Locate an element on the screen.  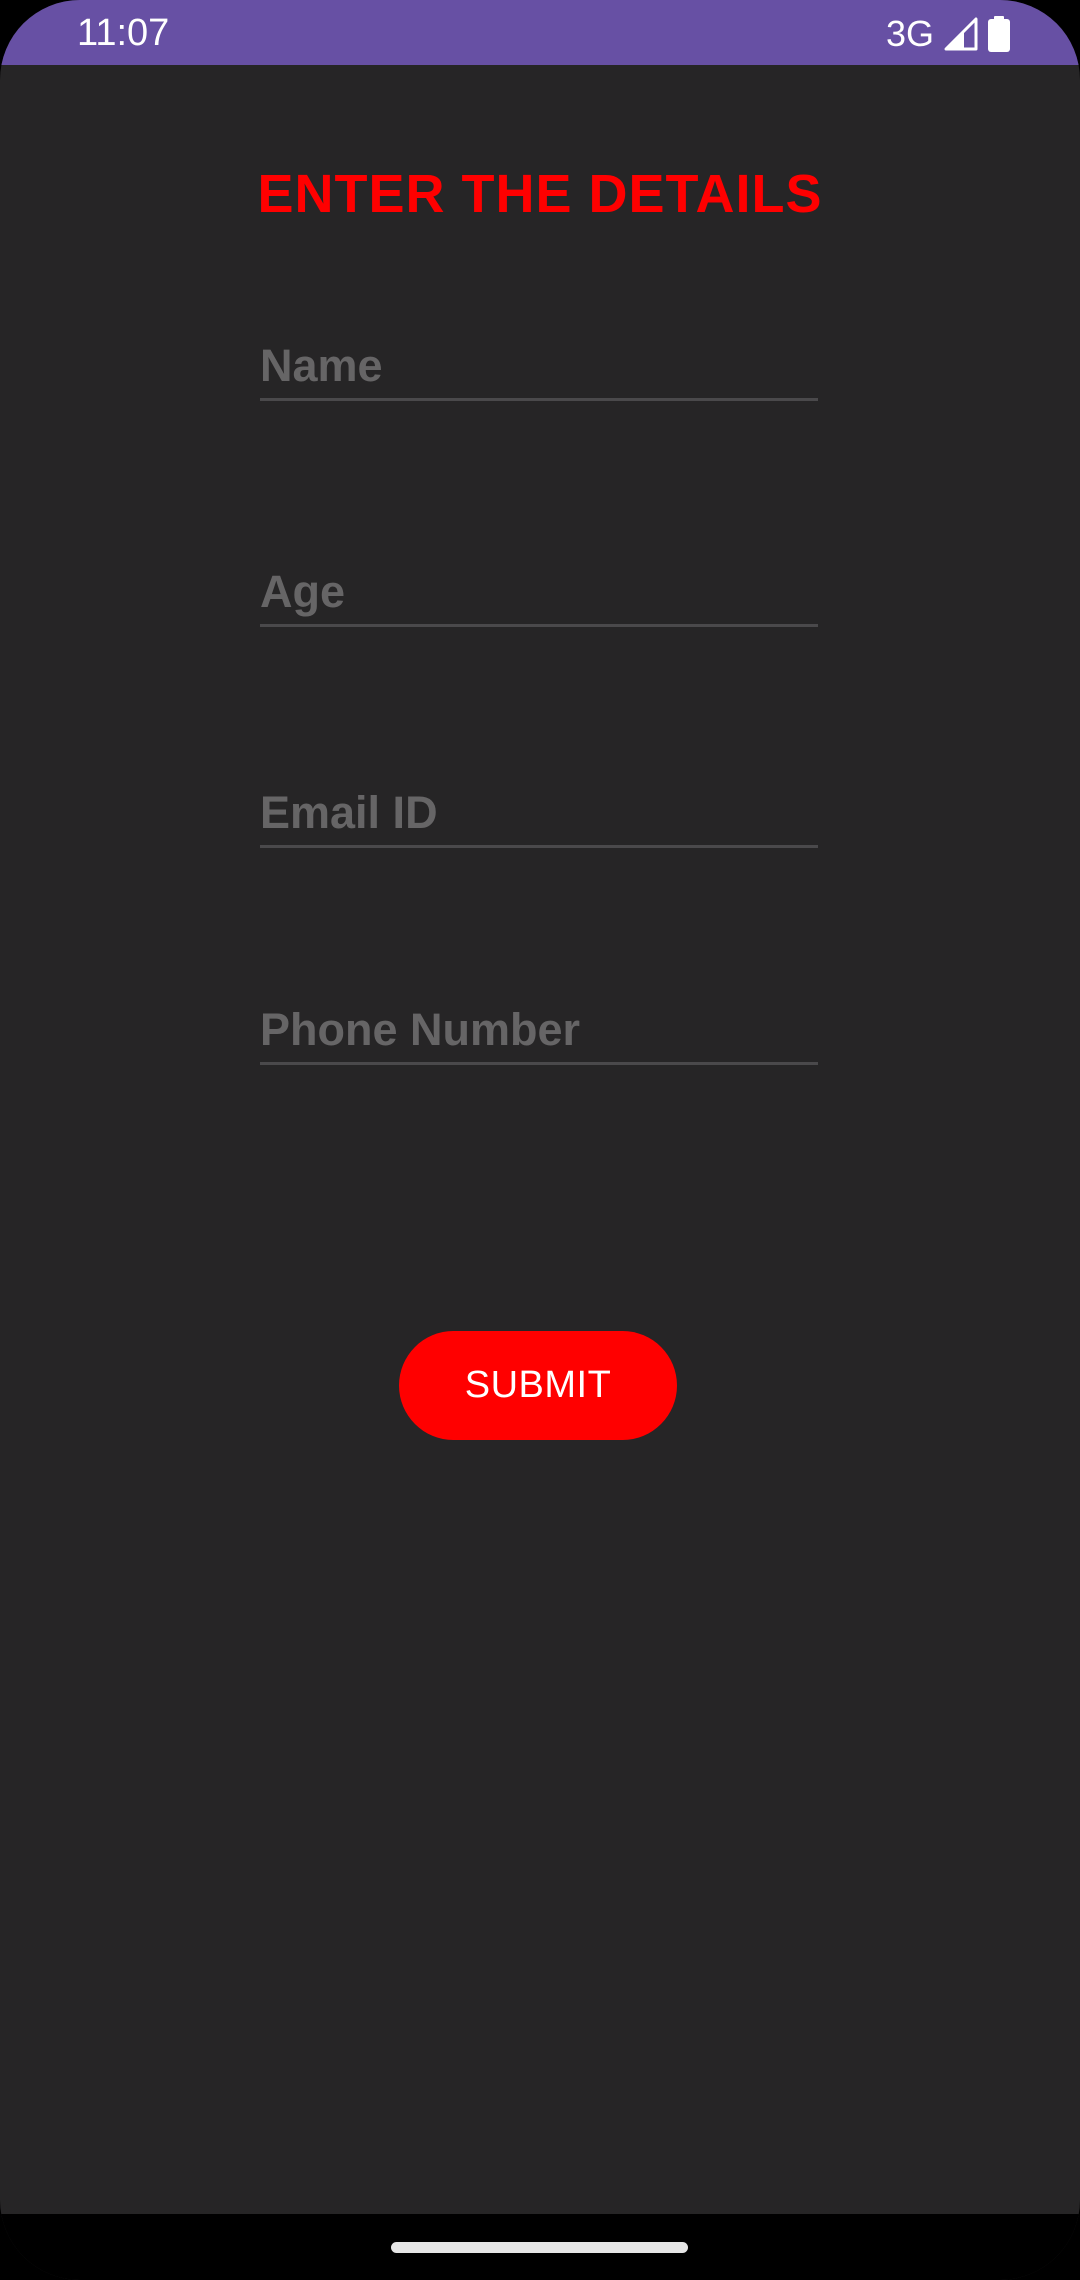
age-input is located at coordinates (539, 592).